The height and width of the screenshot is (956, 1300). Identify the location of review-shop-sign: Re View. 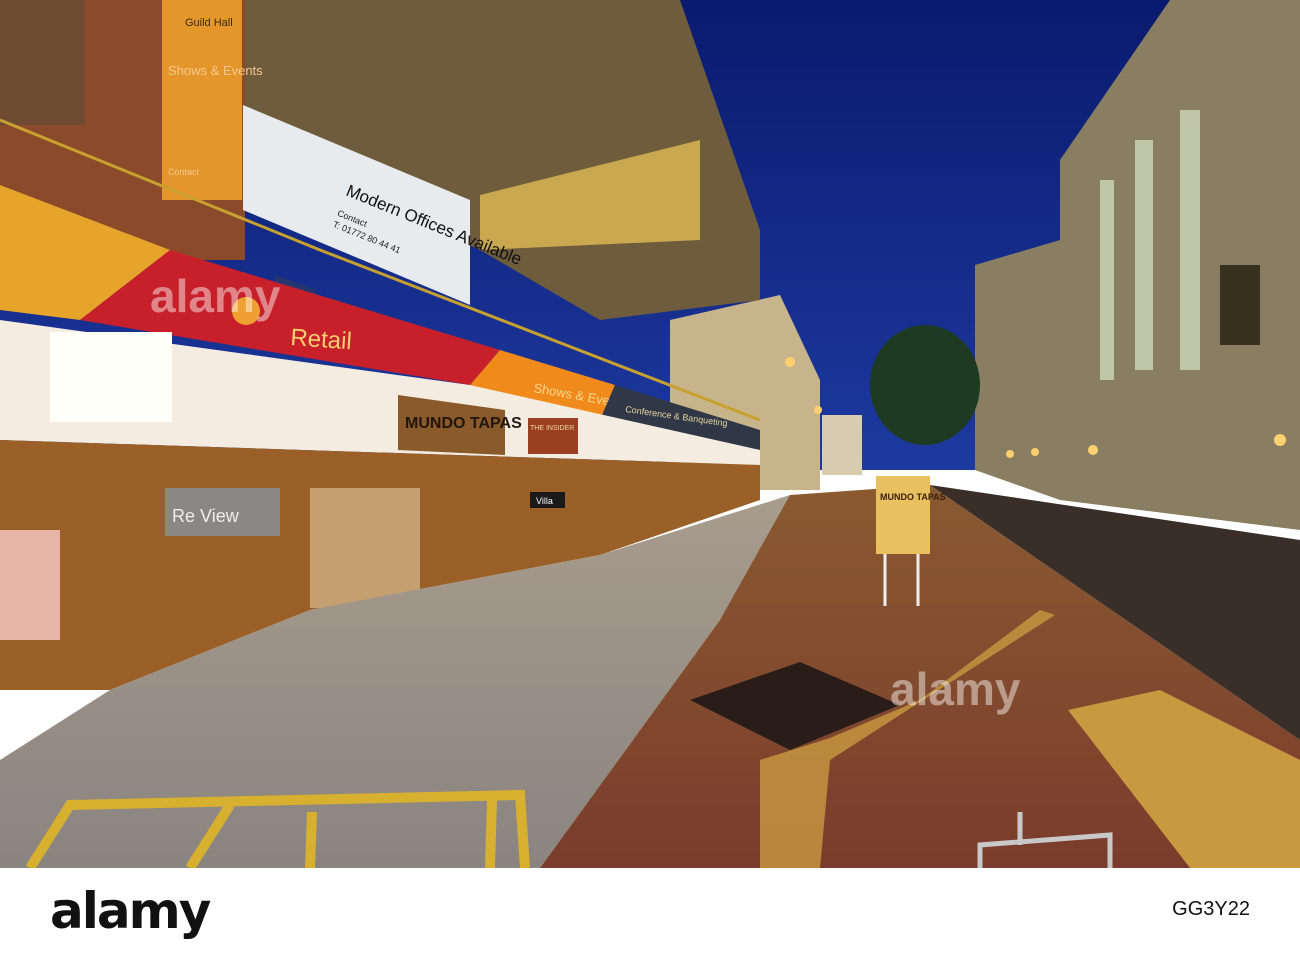
(206, 516).